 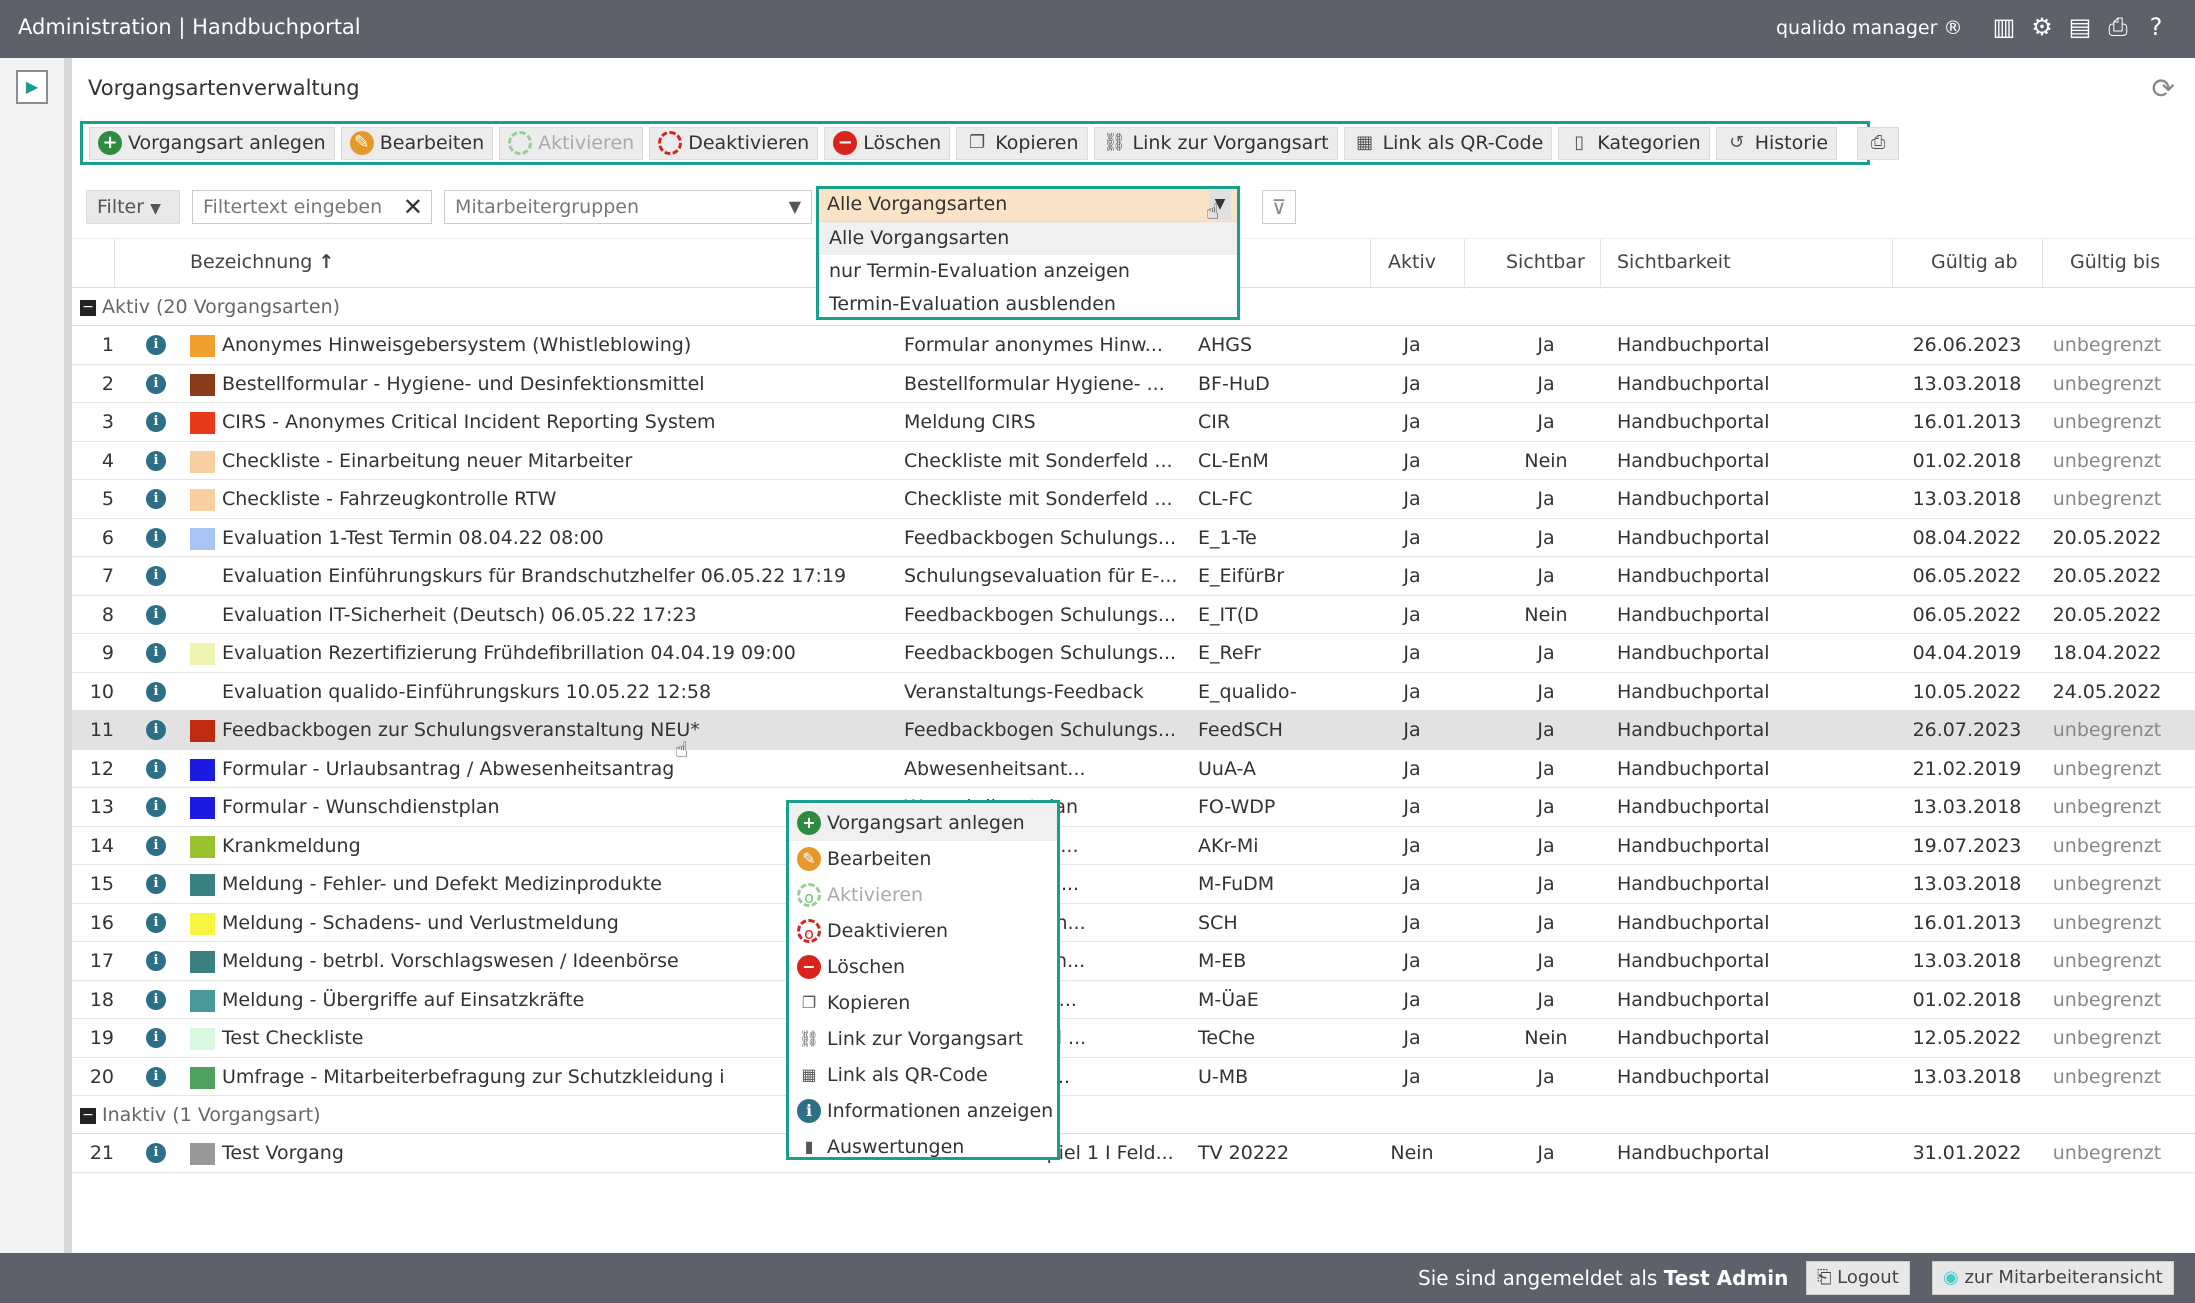 What do you see at coordinates (571, 143) in the screenshot?
I see `activate-button: oAktivieren` at bounding box center [571, 143].